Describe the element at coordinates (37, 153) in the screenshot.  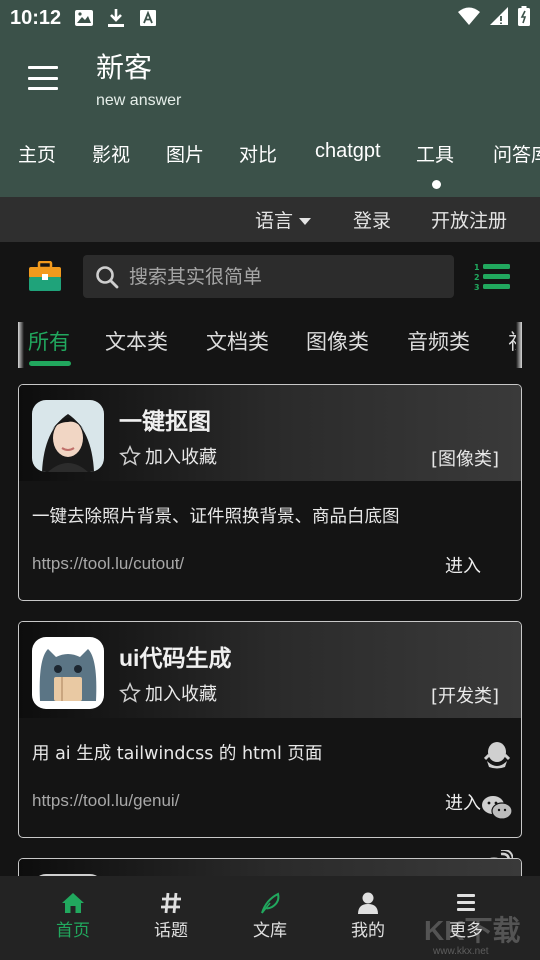
I see `tab-home: 主页` at that location.